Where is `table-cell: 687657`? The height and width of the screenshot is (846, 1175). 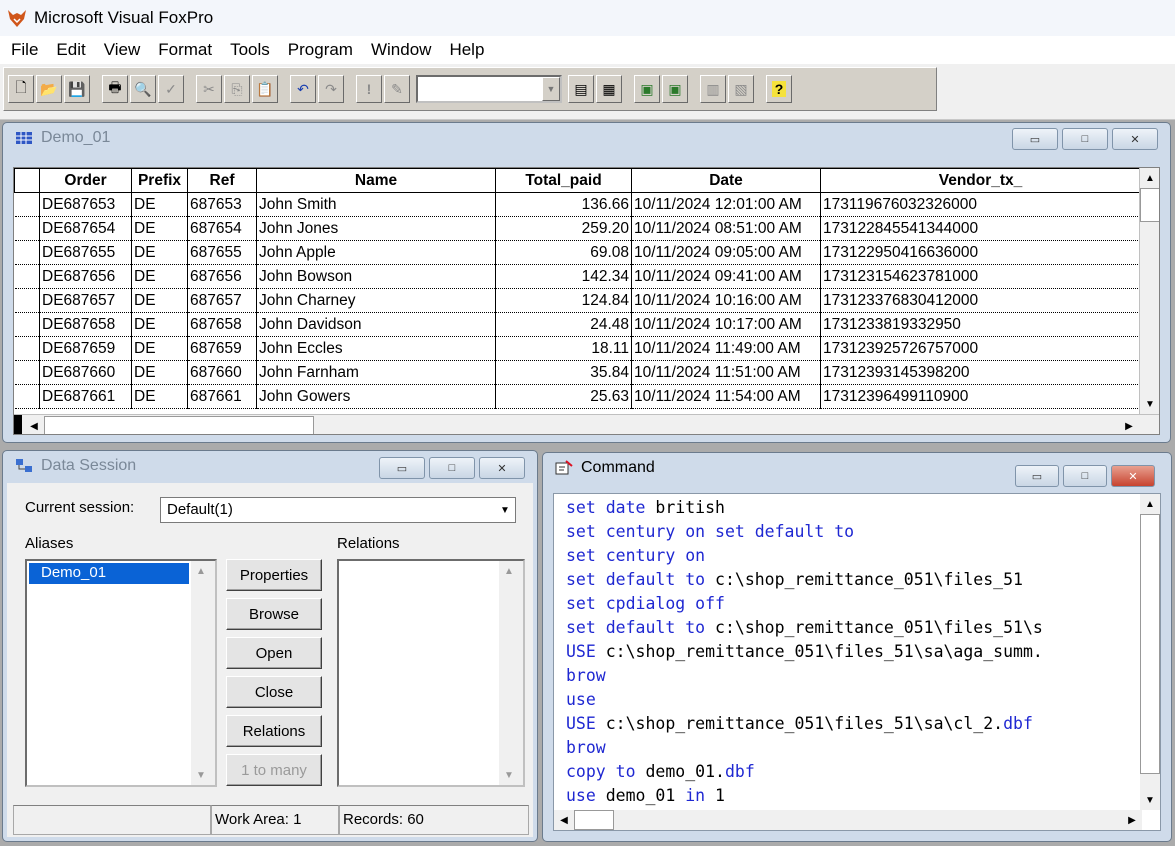
table-cell: 687657 is located at coordinates (222, 300).